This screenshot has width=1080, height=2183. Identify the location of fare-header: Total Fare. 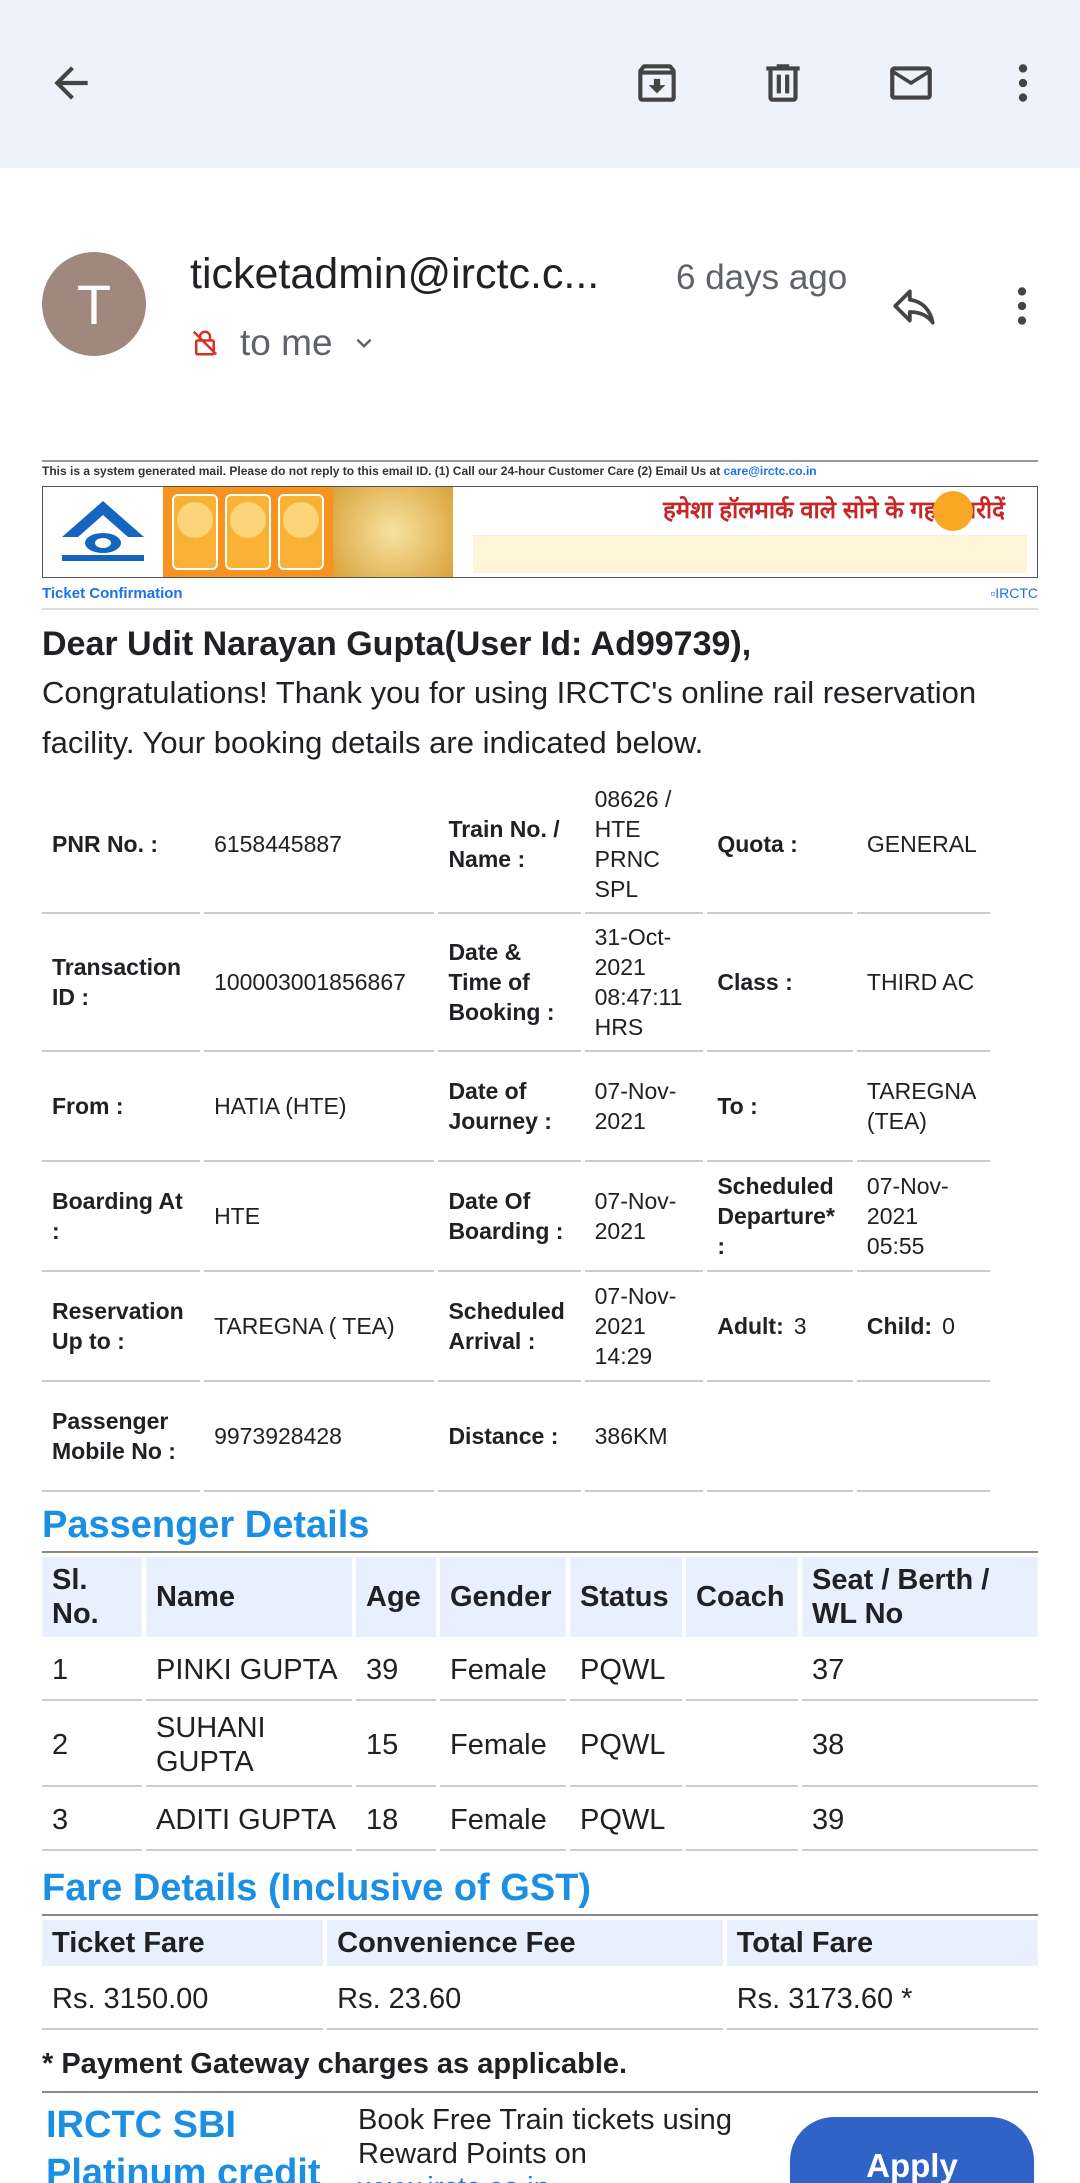
(882, 1943).